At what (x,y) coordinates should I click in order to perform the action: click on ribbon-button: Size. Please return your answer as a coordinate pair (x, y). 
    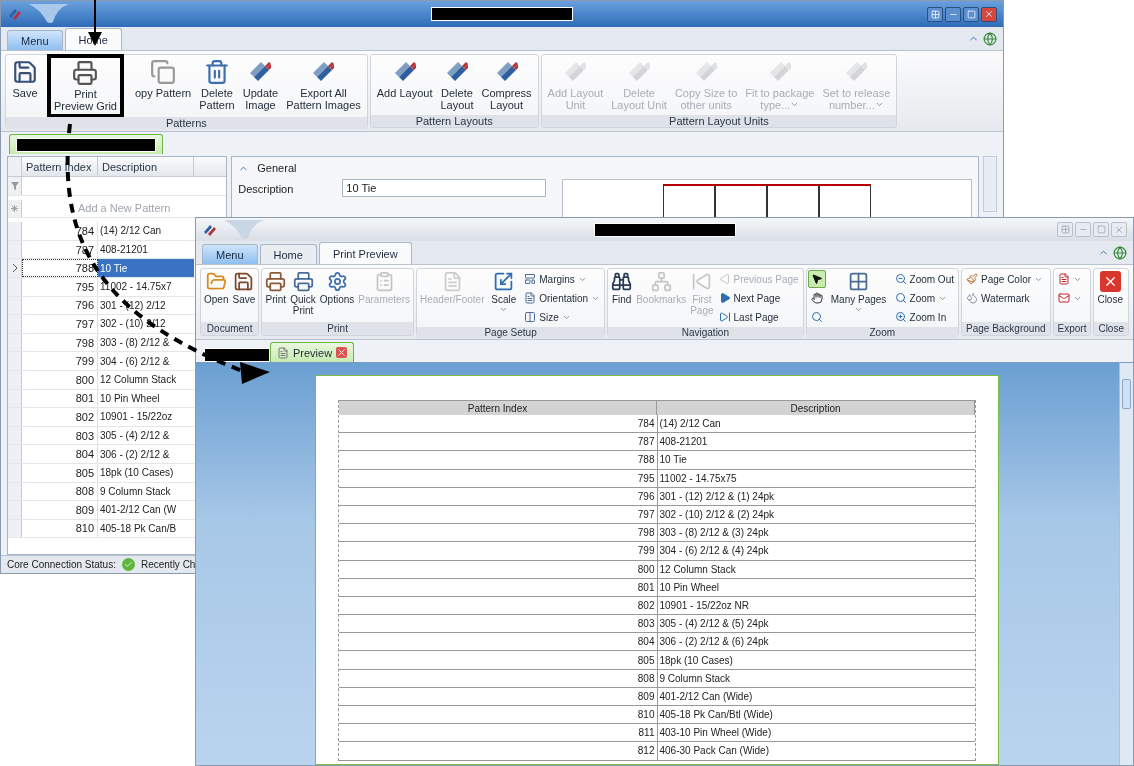
    Looking at the image, I should click on (562, 317).